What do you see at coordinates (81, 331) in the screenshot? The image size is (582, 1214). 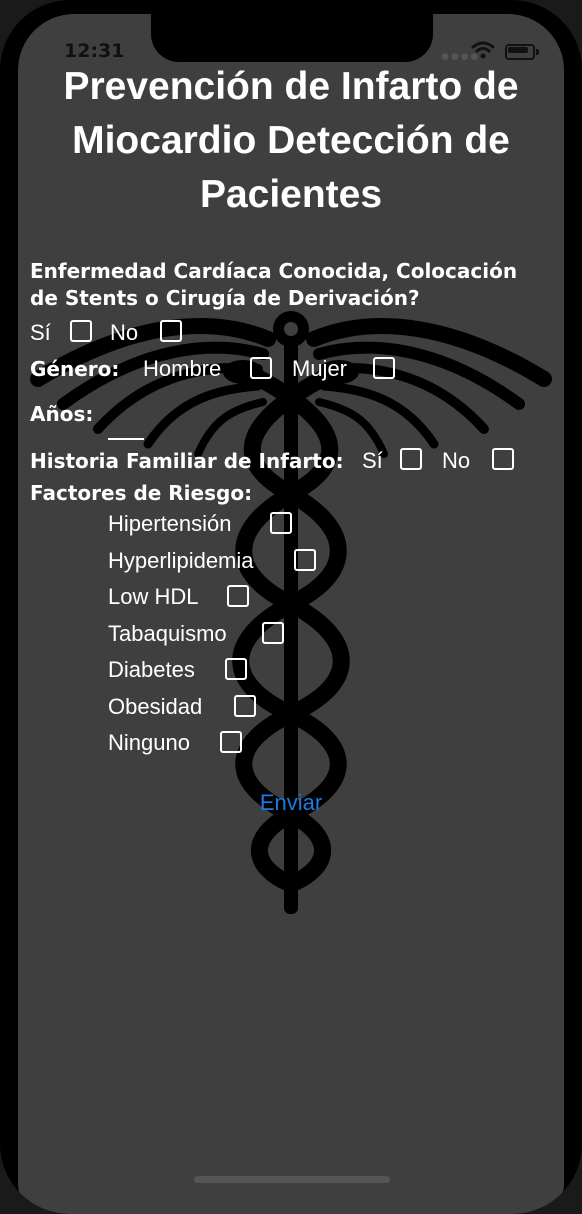 I see `heart-yes-checkbox` at bounding box center [81, 331].